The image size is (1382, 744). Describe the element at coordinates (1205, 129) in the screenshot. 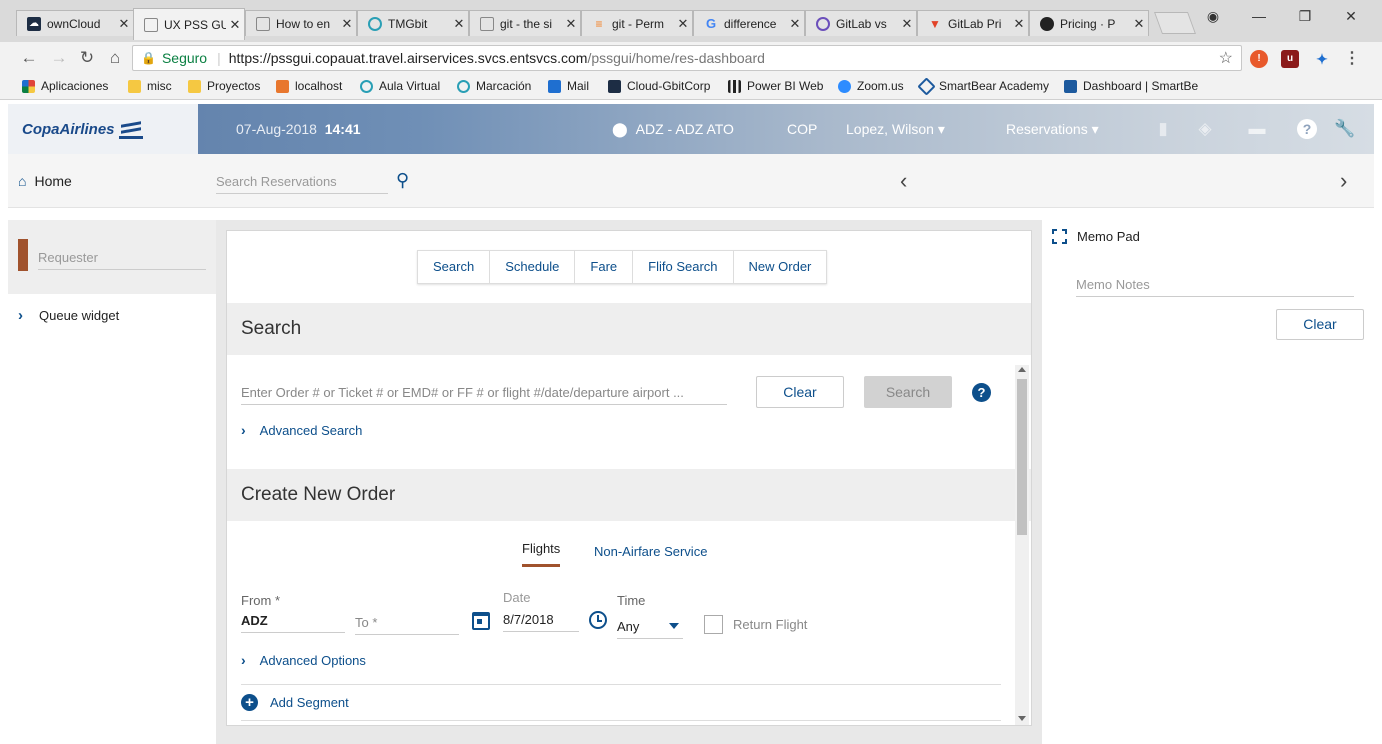

I see `boarding-pass-icon: ◈` at that location.